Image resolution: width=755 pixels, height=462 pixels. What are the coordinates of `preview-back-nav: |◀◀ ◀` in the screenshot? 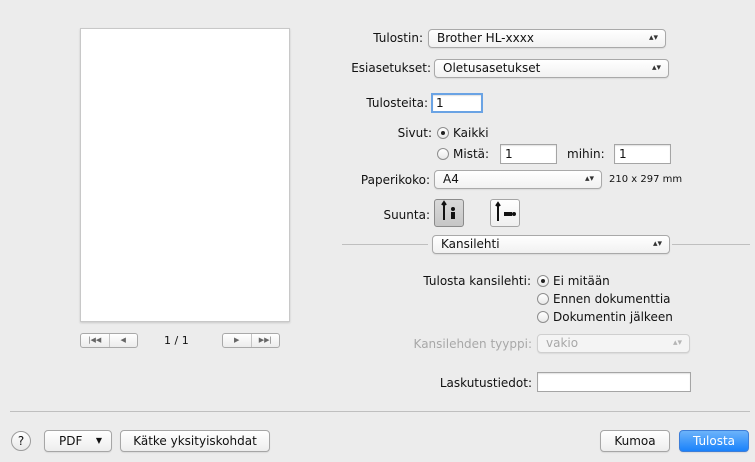 It's located at (109, 340).